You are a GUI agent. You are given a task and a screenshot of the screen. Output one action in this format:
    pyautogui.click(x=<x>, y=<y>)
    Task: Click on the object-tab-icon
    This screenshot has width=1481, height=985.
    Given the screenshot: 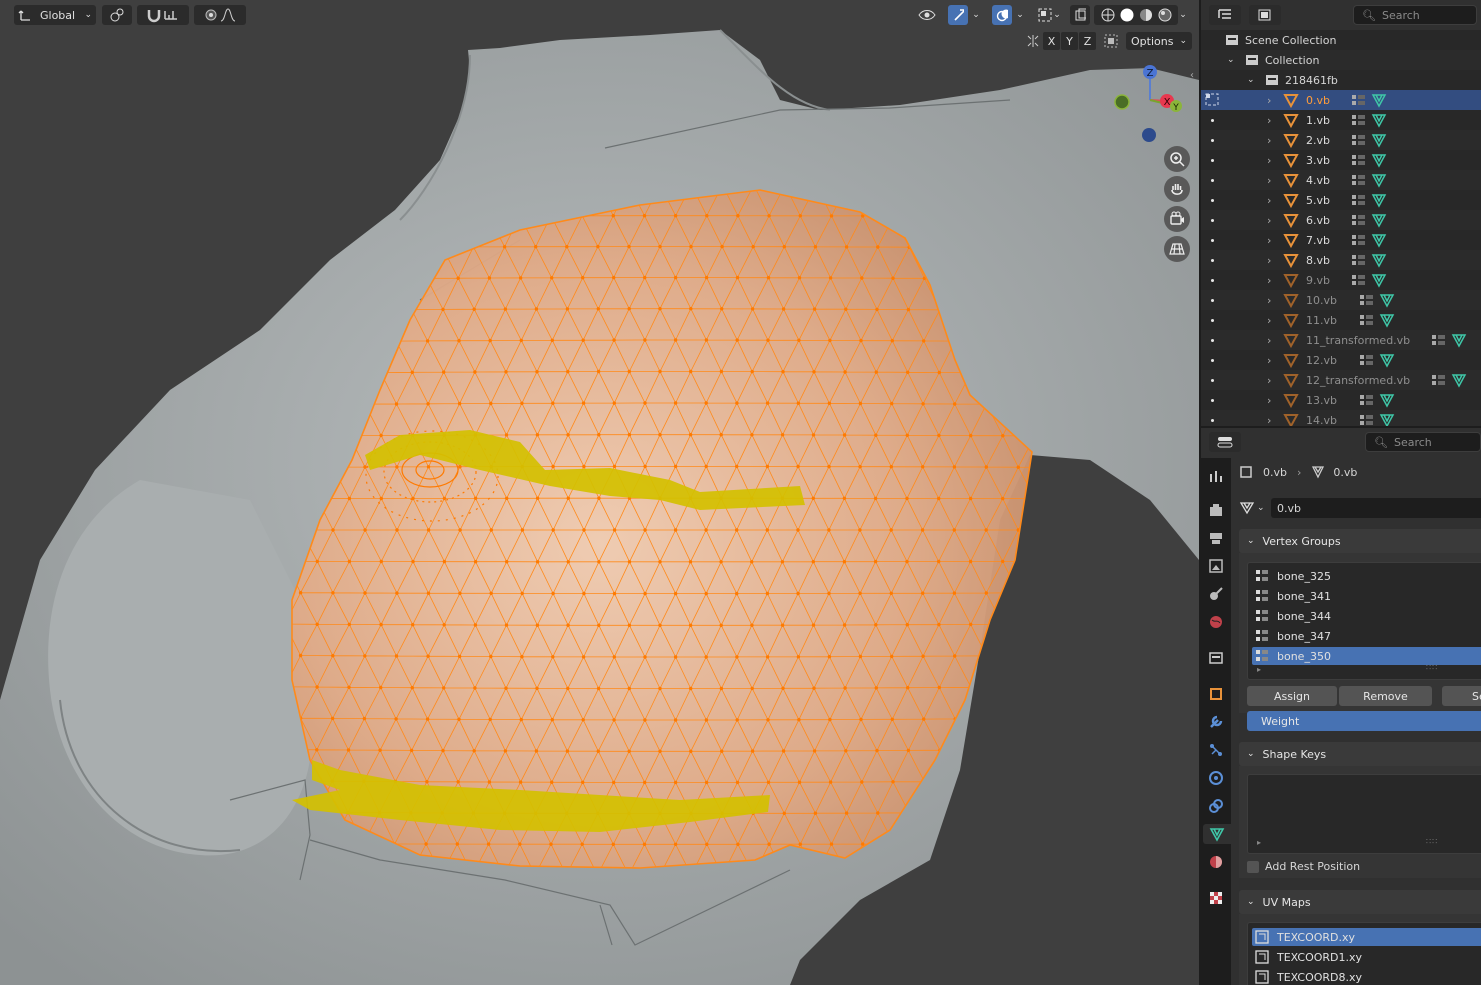 What is the action you would take?
    pyautogui.click(x=1216, y=694)
    